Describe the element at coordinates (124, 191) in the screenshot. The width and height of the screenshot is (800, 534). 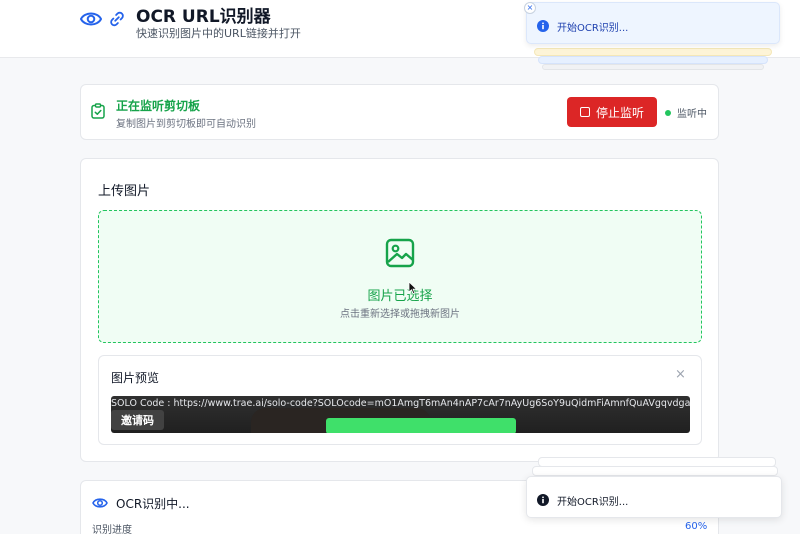
I see `upload-title: 上传图片` at that location.